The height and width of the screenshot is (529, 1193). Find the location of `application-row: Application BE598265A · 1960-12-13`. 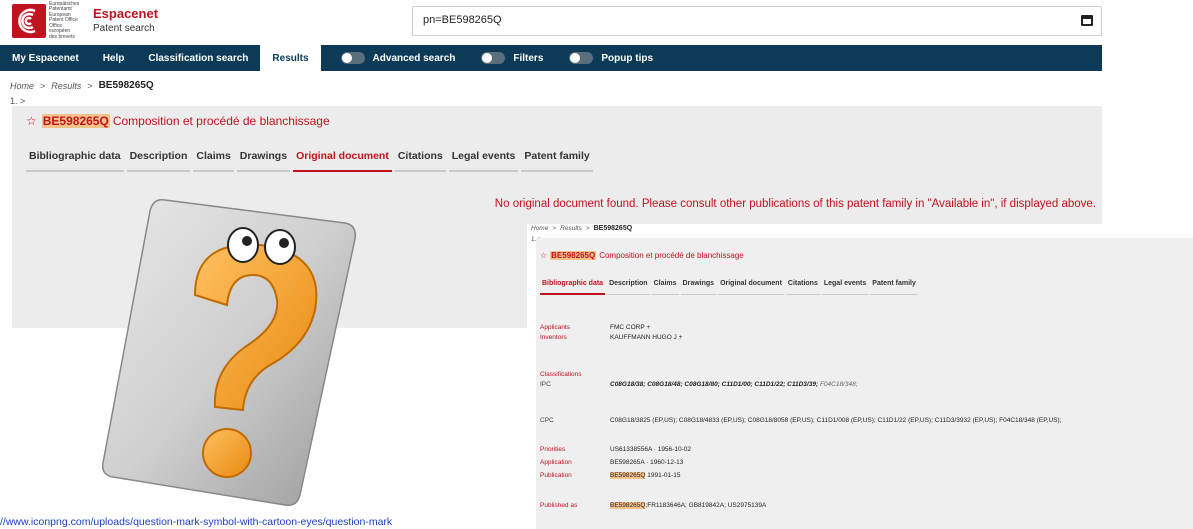

application-row: Application BE598265A · 1960-12-13 is located at coordinates (611, 462).